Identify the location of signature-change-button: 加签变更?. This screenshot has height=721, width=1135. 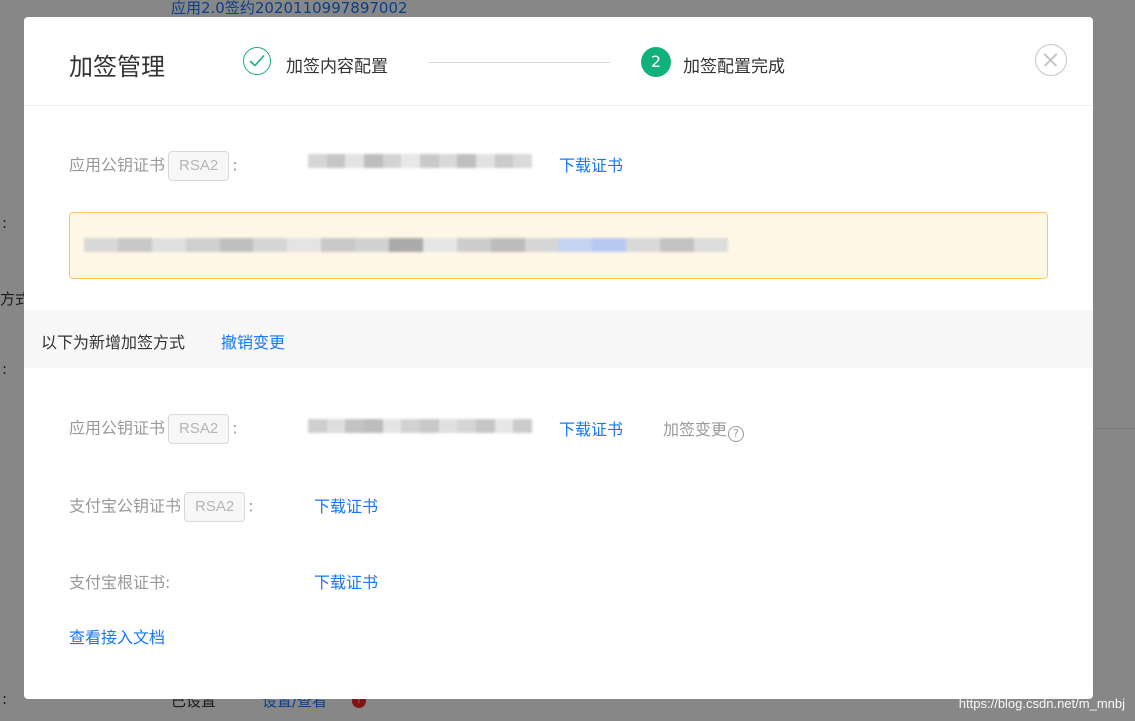
(704, 429).